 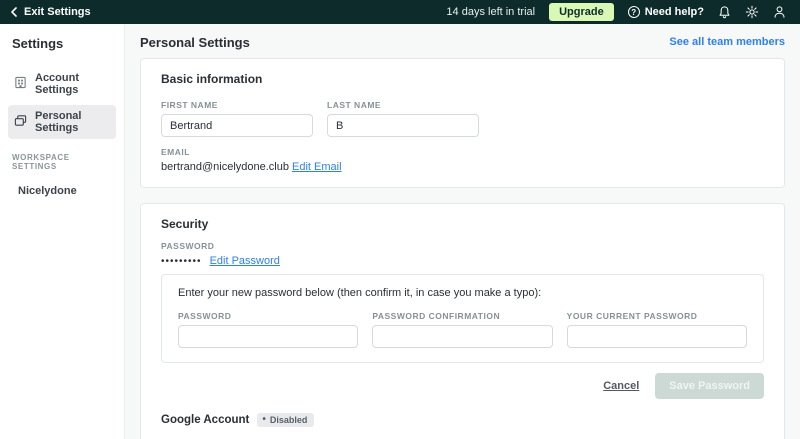 I want to click on email-value: bertrand@nicelydone.club, so click(x=225, y=167).